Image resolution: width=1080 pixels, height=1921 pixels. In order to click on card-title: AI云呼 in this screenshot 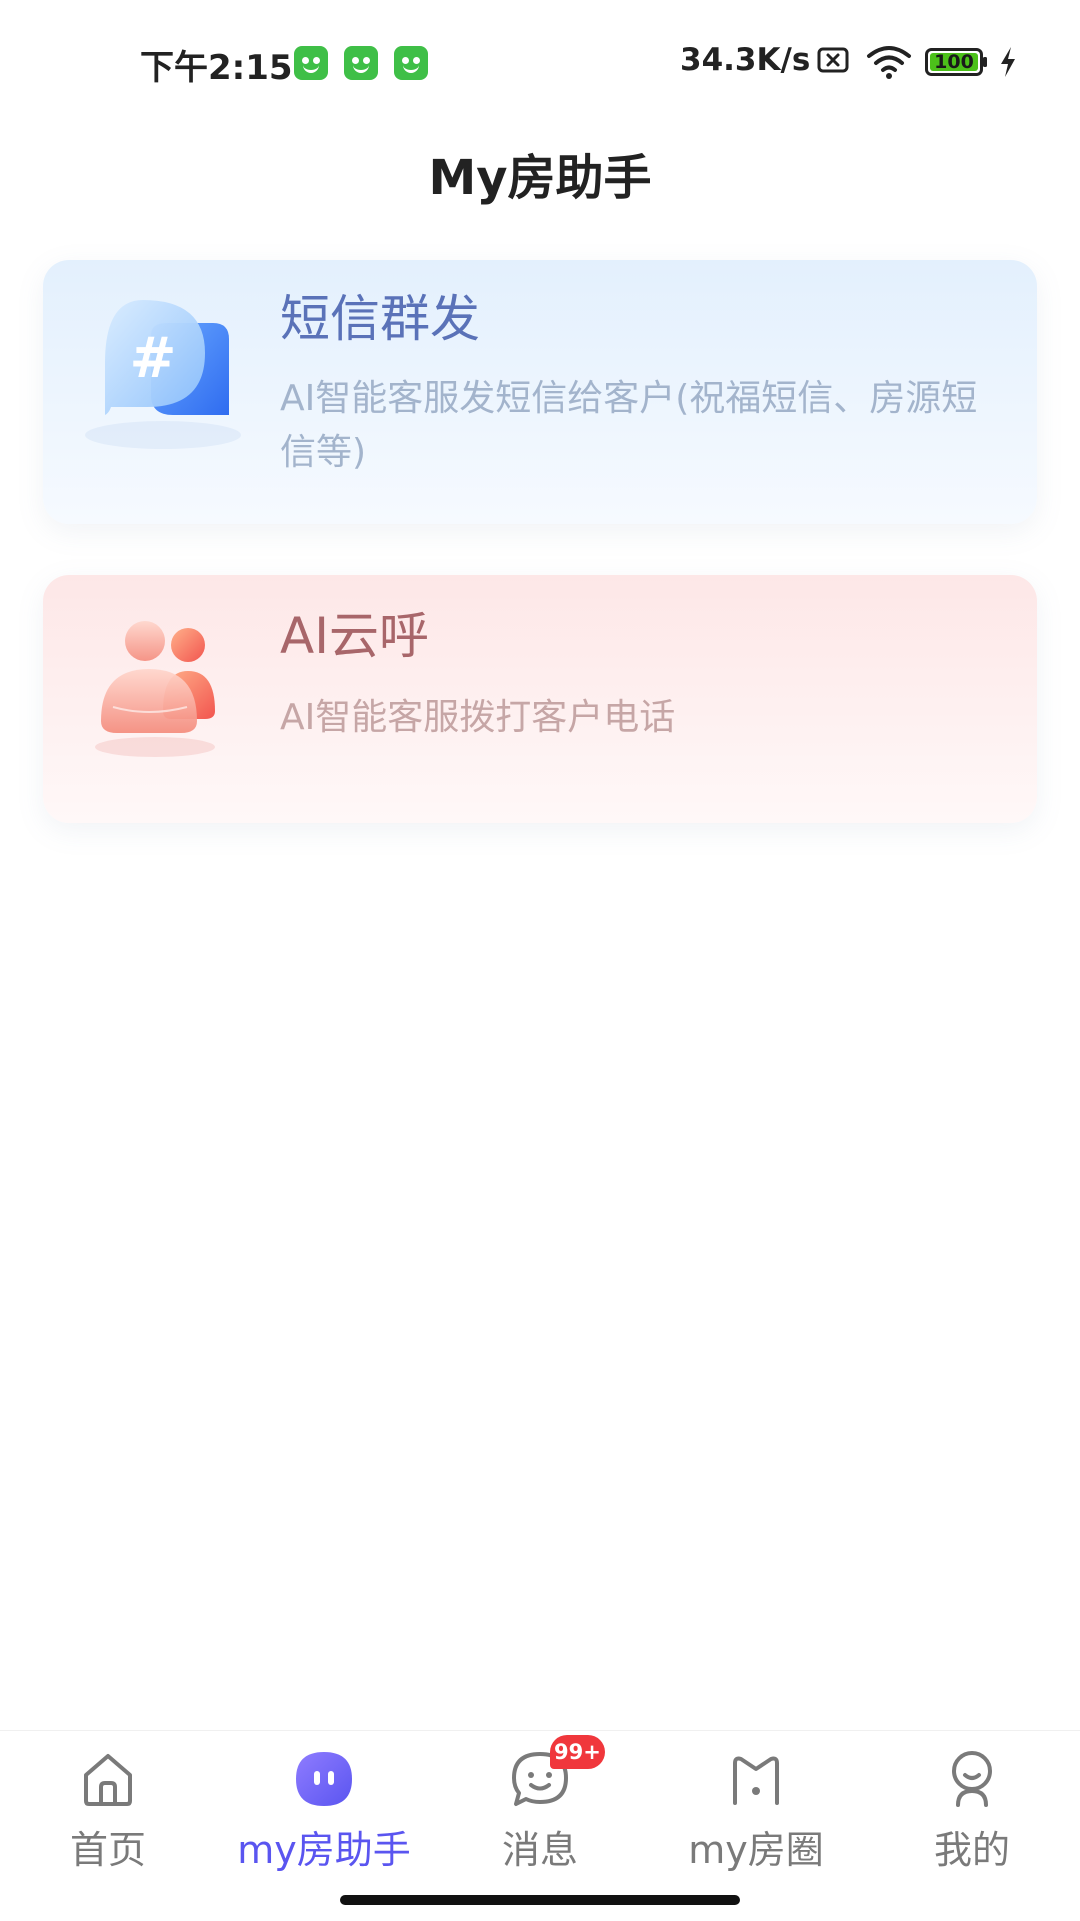, I will do `click(354, 636)`.